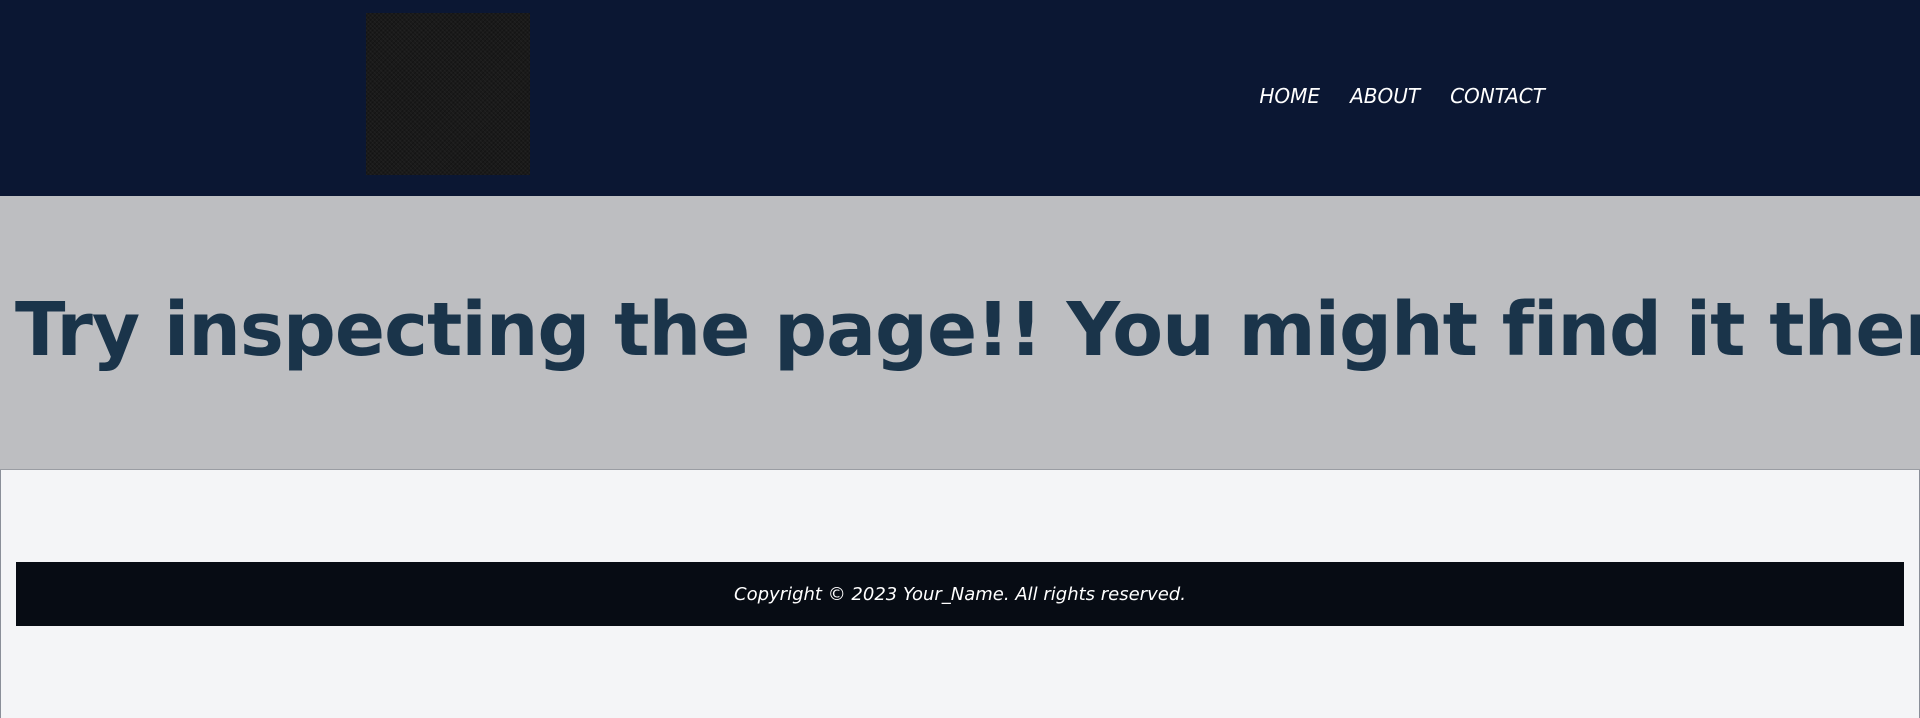  What do you see at coordinates (1497, 96) in the screenshot?
I see `nav-contact-link: CONTACT` at bounding box center [1497, 96].